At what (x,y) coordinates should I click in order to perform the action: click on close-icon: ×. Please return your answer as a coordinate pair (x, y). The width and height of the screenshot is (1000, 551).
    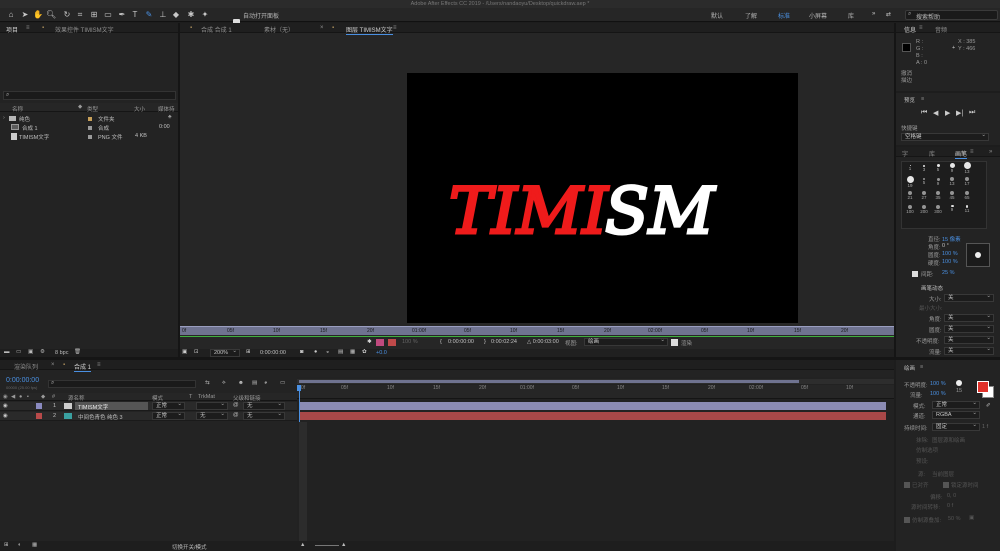
    Looking at the image, I should click on (53, 365).